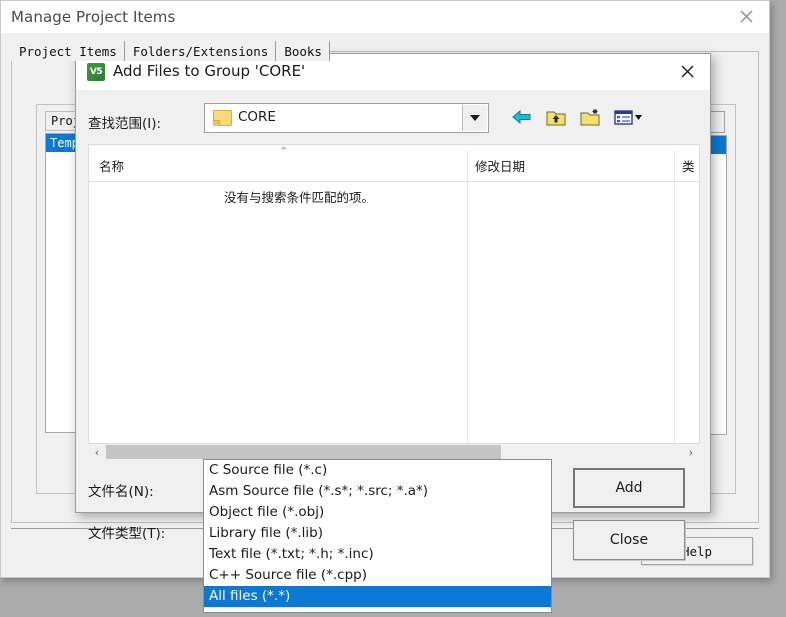 The width and height of the screenshot is (786, 617). Describe the element at coordinates (303, 51) in the screenshot. I see `tab-books: Books` at that location.